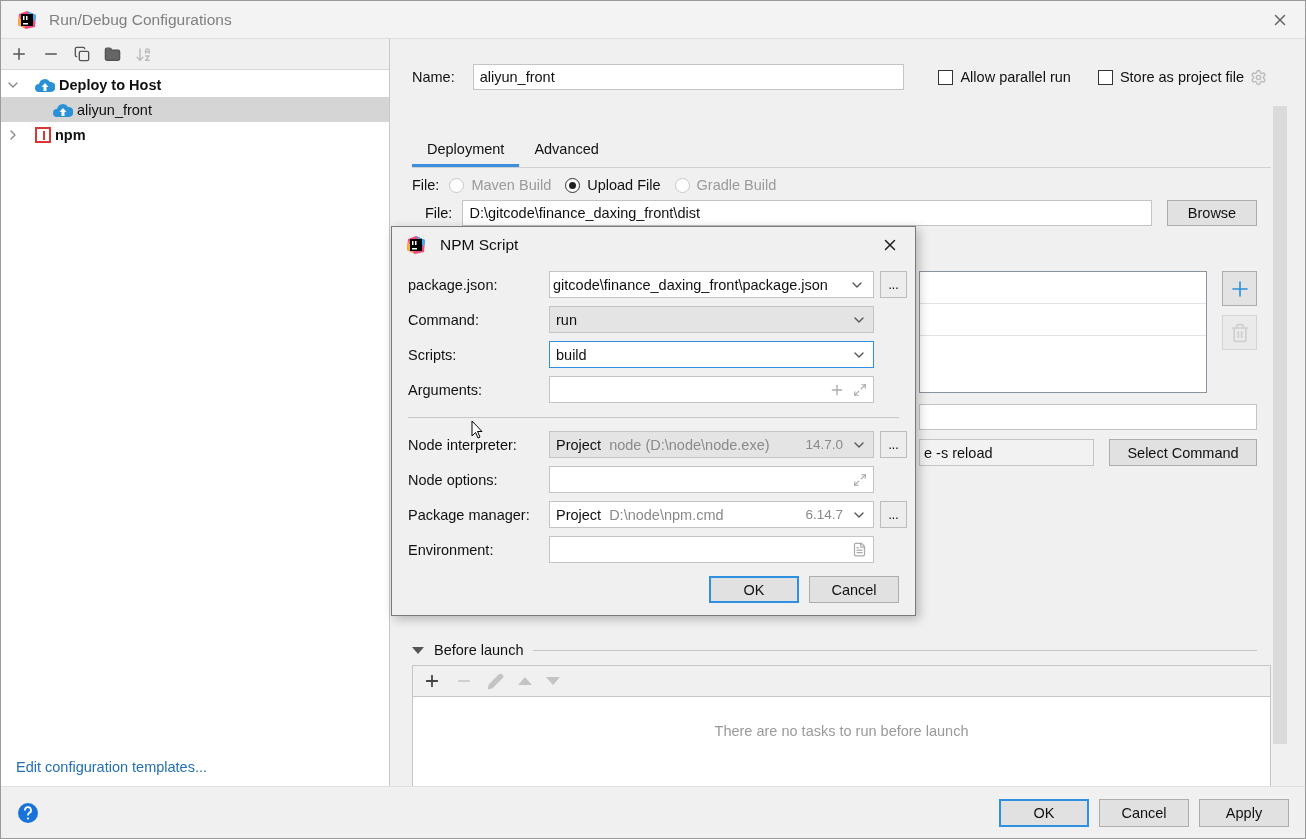 The image size is (1306, 839). What do you see at coordinates (444, 319) in the screenshot?
I see `field-label: Command:` at bounding box center [444, 319].